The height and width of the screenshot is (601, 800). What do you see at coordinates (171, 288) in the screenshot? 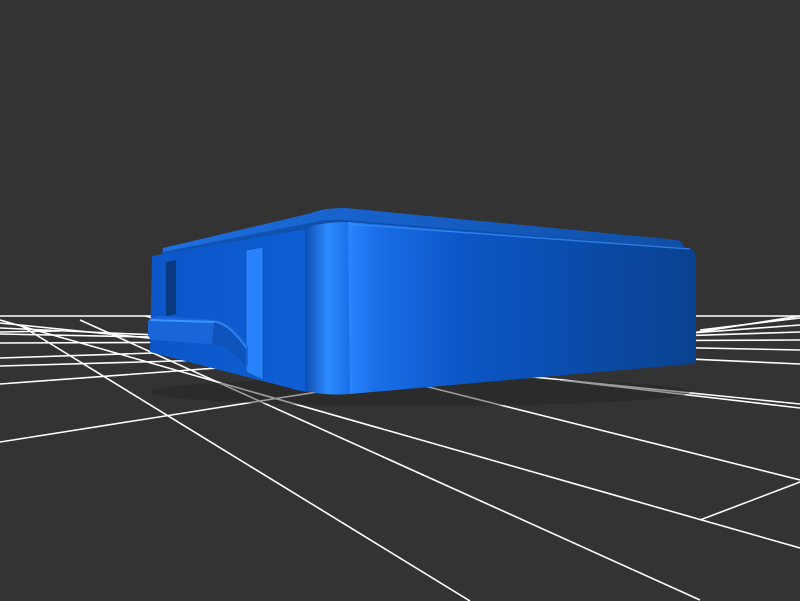
I see `side-slot` at bounding box center [171, 288].